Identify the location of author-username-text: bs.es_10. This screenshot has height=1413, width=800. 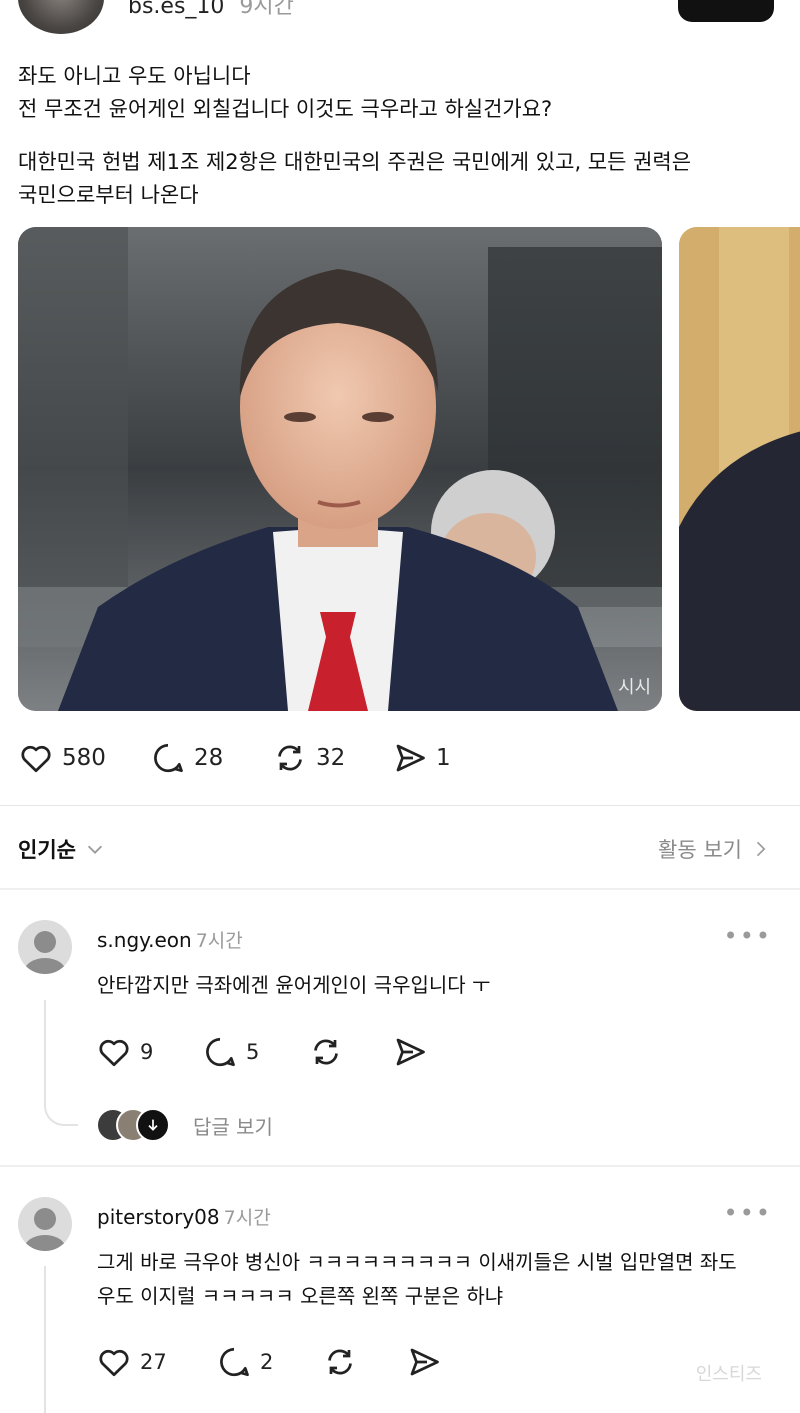
(176, 9).